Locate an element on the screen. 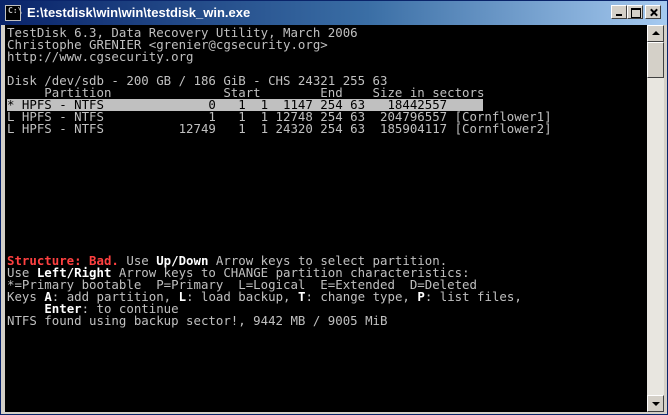  header-line-url: http://www.cgsecurity.org is located at coordinates (100, 56).